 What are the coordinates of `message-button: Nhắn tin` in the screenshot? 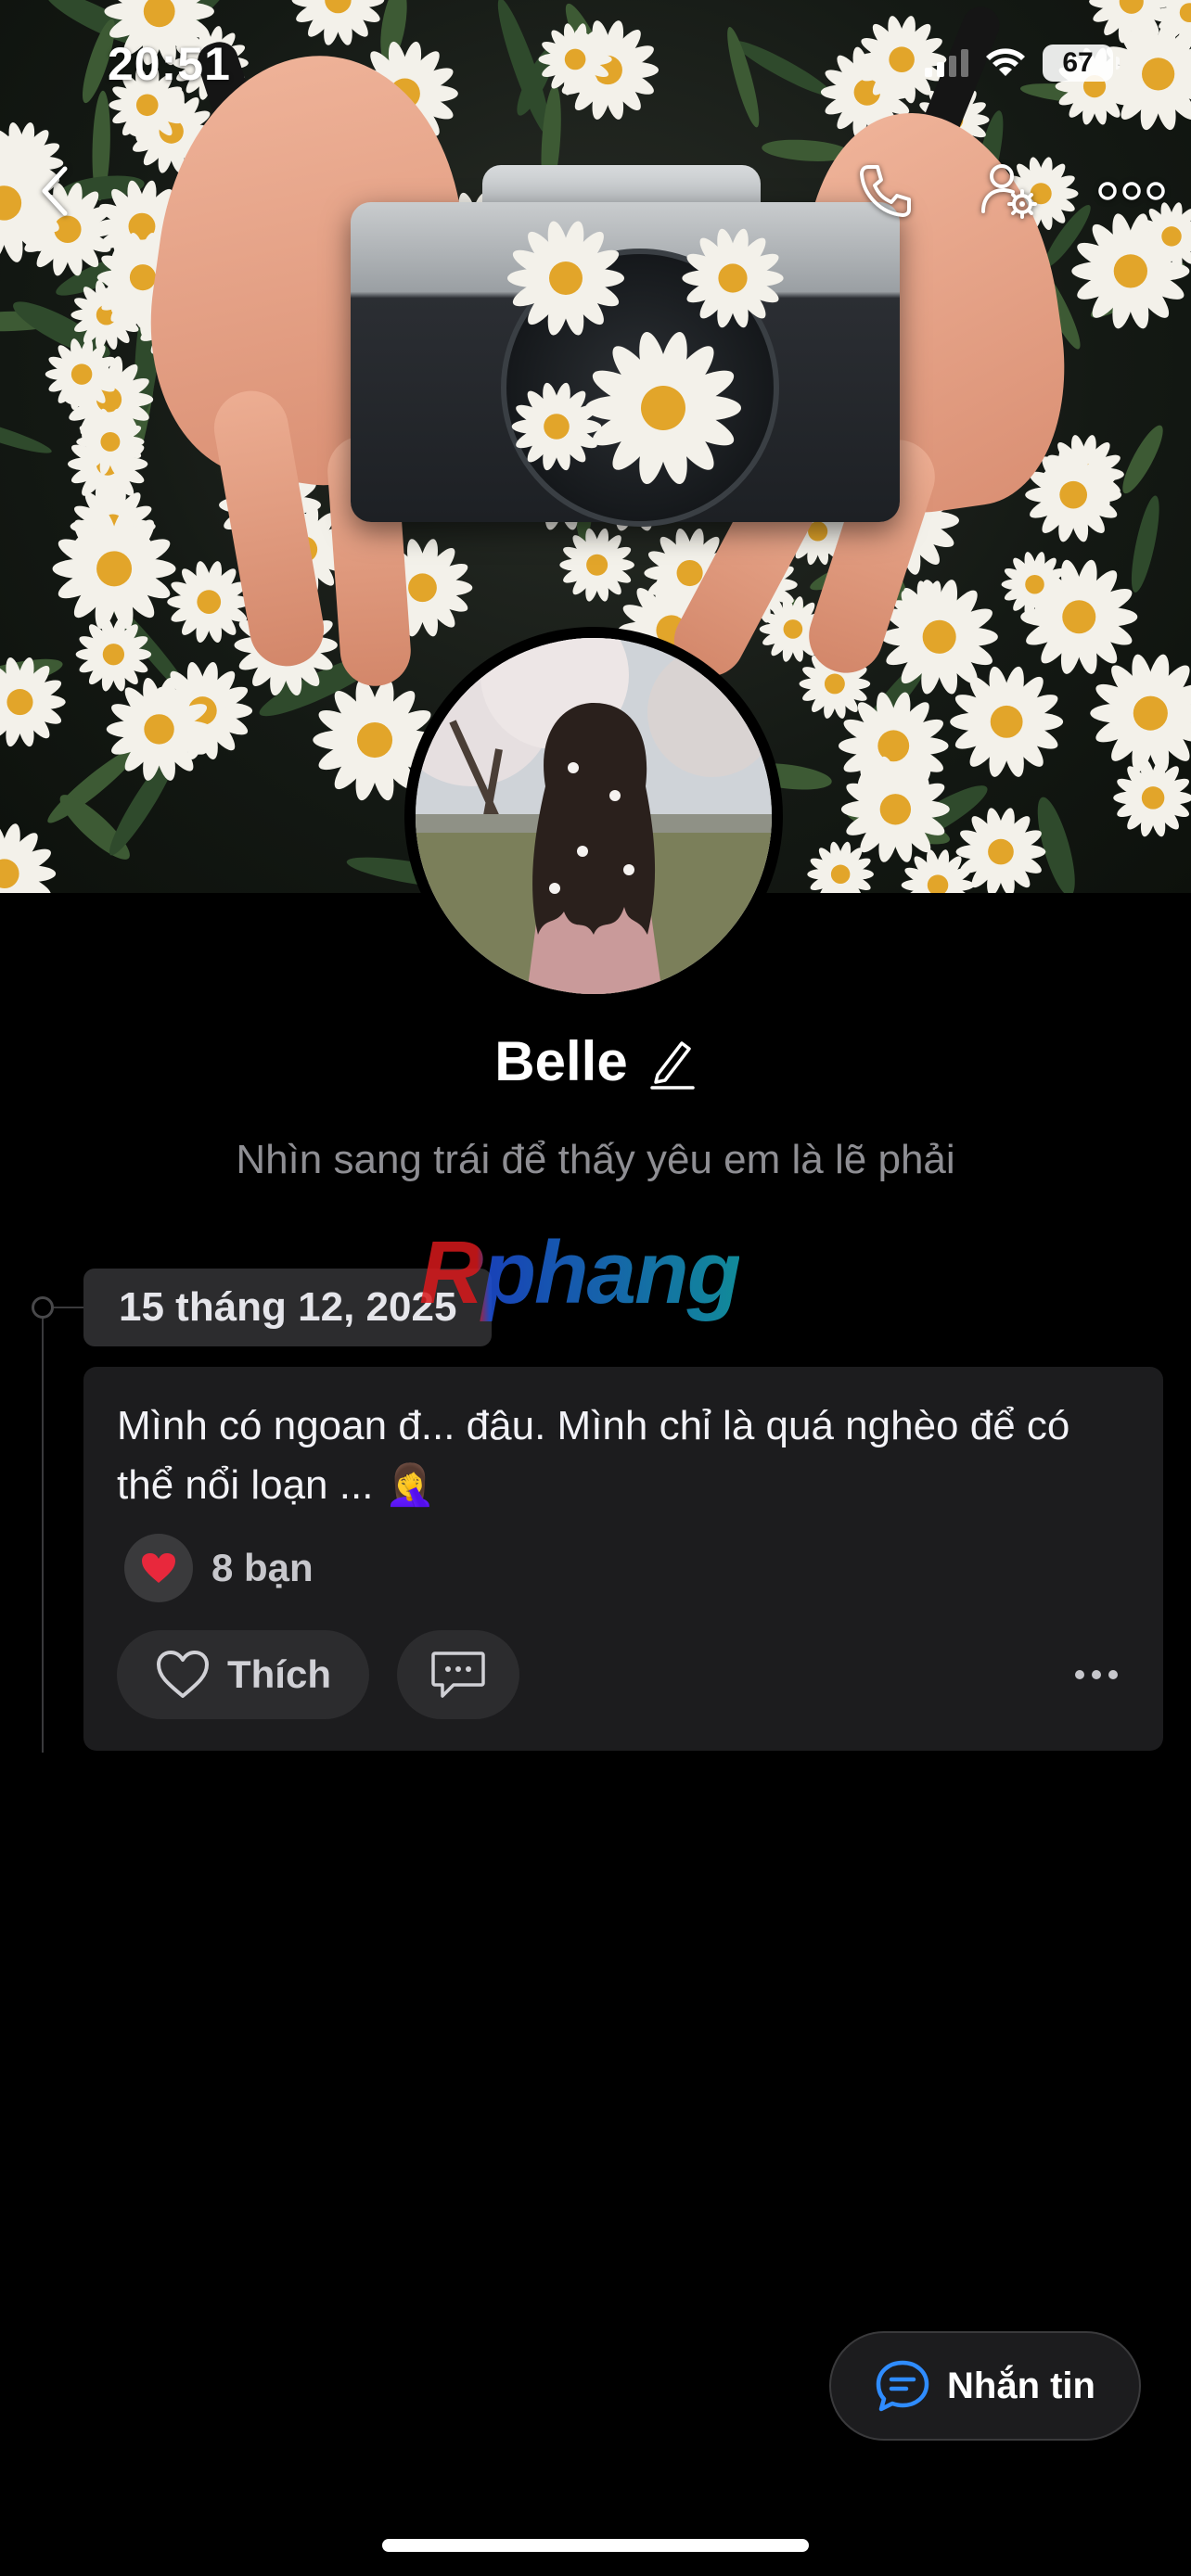 It's located at (985, 2386).